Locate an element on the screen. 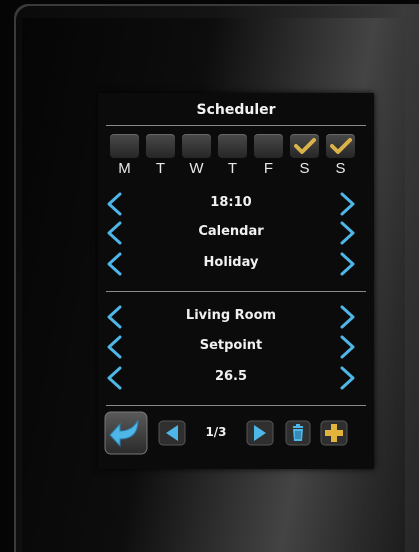 The height and width of the screenshot is (552, 419). time-value: 18:10 is located at coordinates (231, 202).